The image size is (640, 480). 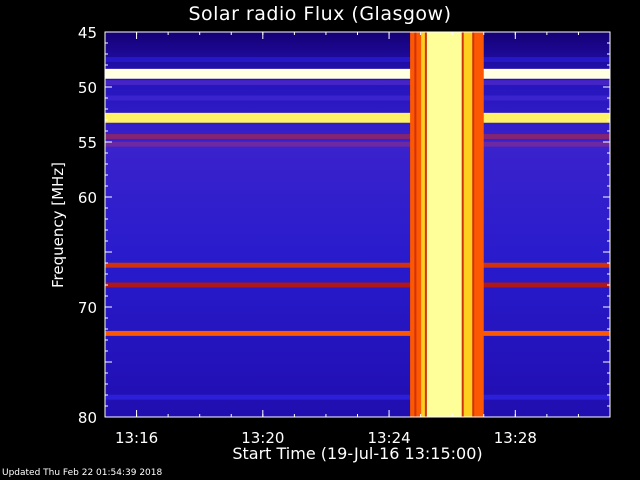 I want to click on y-axis-label: Frequency [MHz], so click(x=58, y=225).